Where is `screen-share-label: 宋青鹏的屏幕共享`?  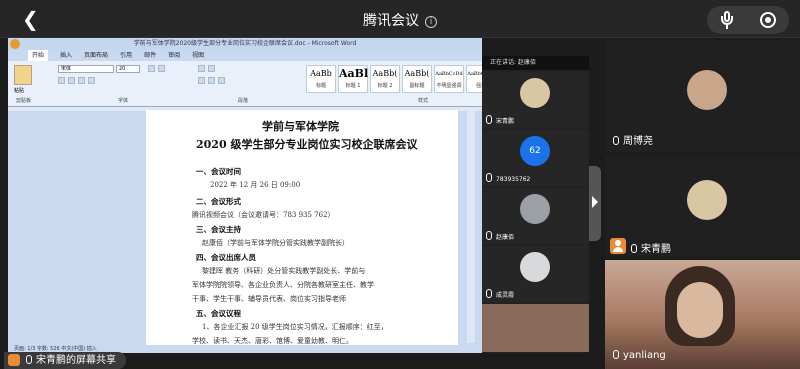 screen-share-label: 宋青鹏的屏幕共享 is located at coordinates (65, 360).